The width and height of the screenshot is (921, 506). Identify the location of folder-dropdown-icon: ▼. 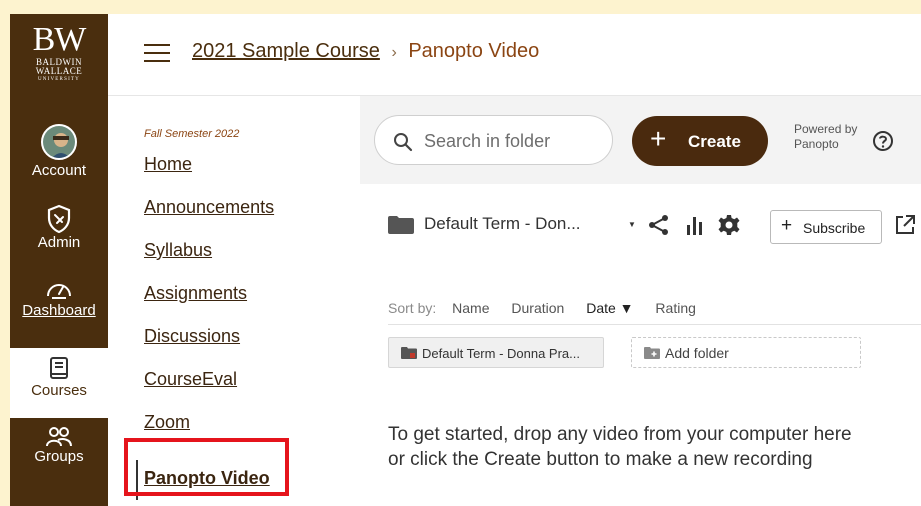
(632, 224).